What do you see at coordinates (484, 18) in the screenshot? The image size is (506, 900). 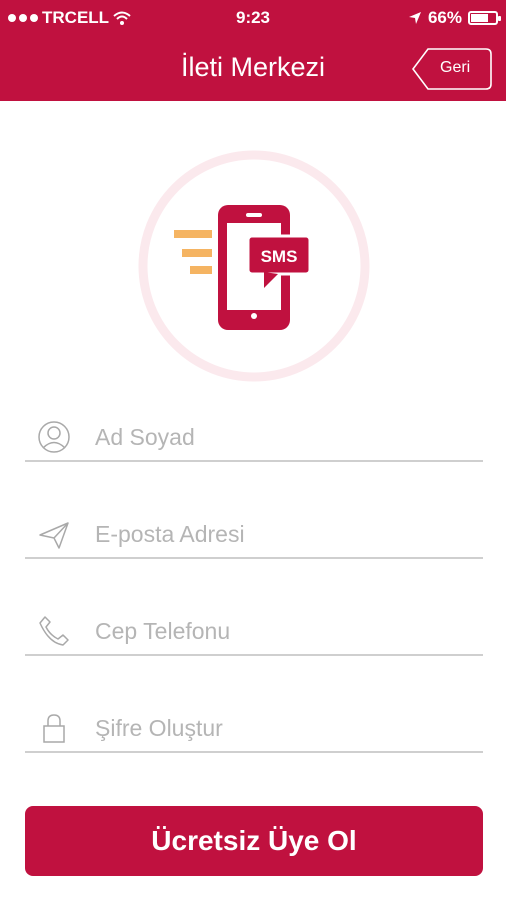 I see `battery-icon` at bounding box center [484, 18].